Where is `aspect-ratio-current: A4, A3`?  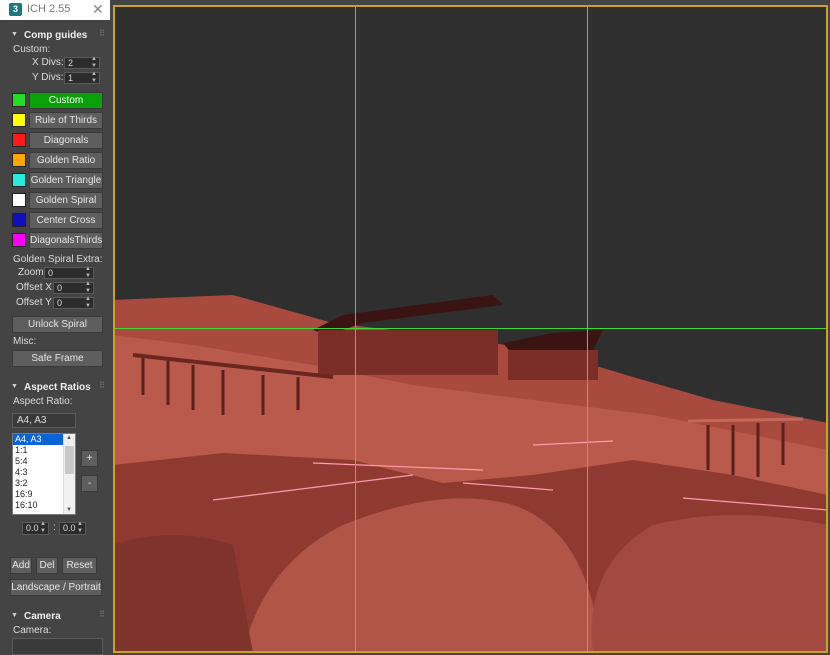 aspect-ratio-current: A4, A3 is located at coordinates (44, 420).